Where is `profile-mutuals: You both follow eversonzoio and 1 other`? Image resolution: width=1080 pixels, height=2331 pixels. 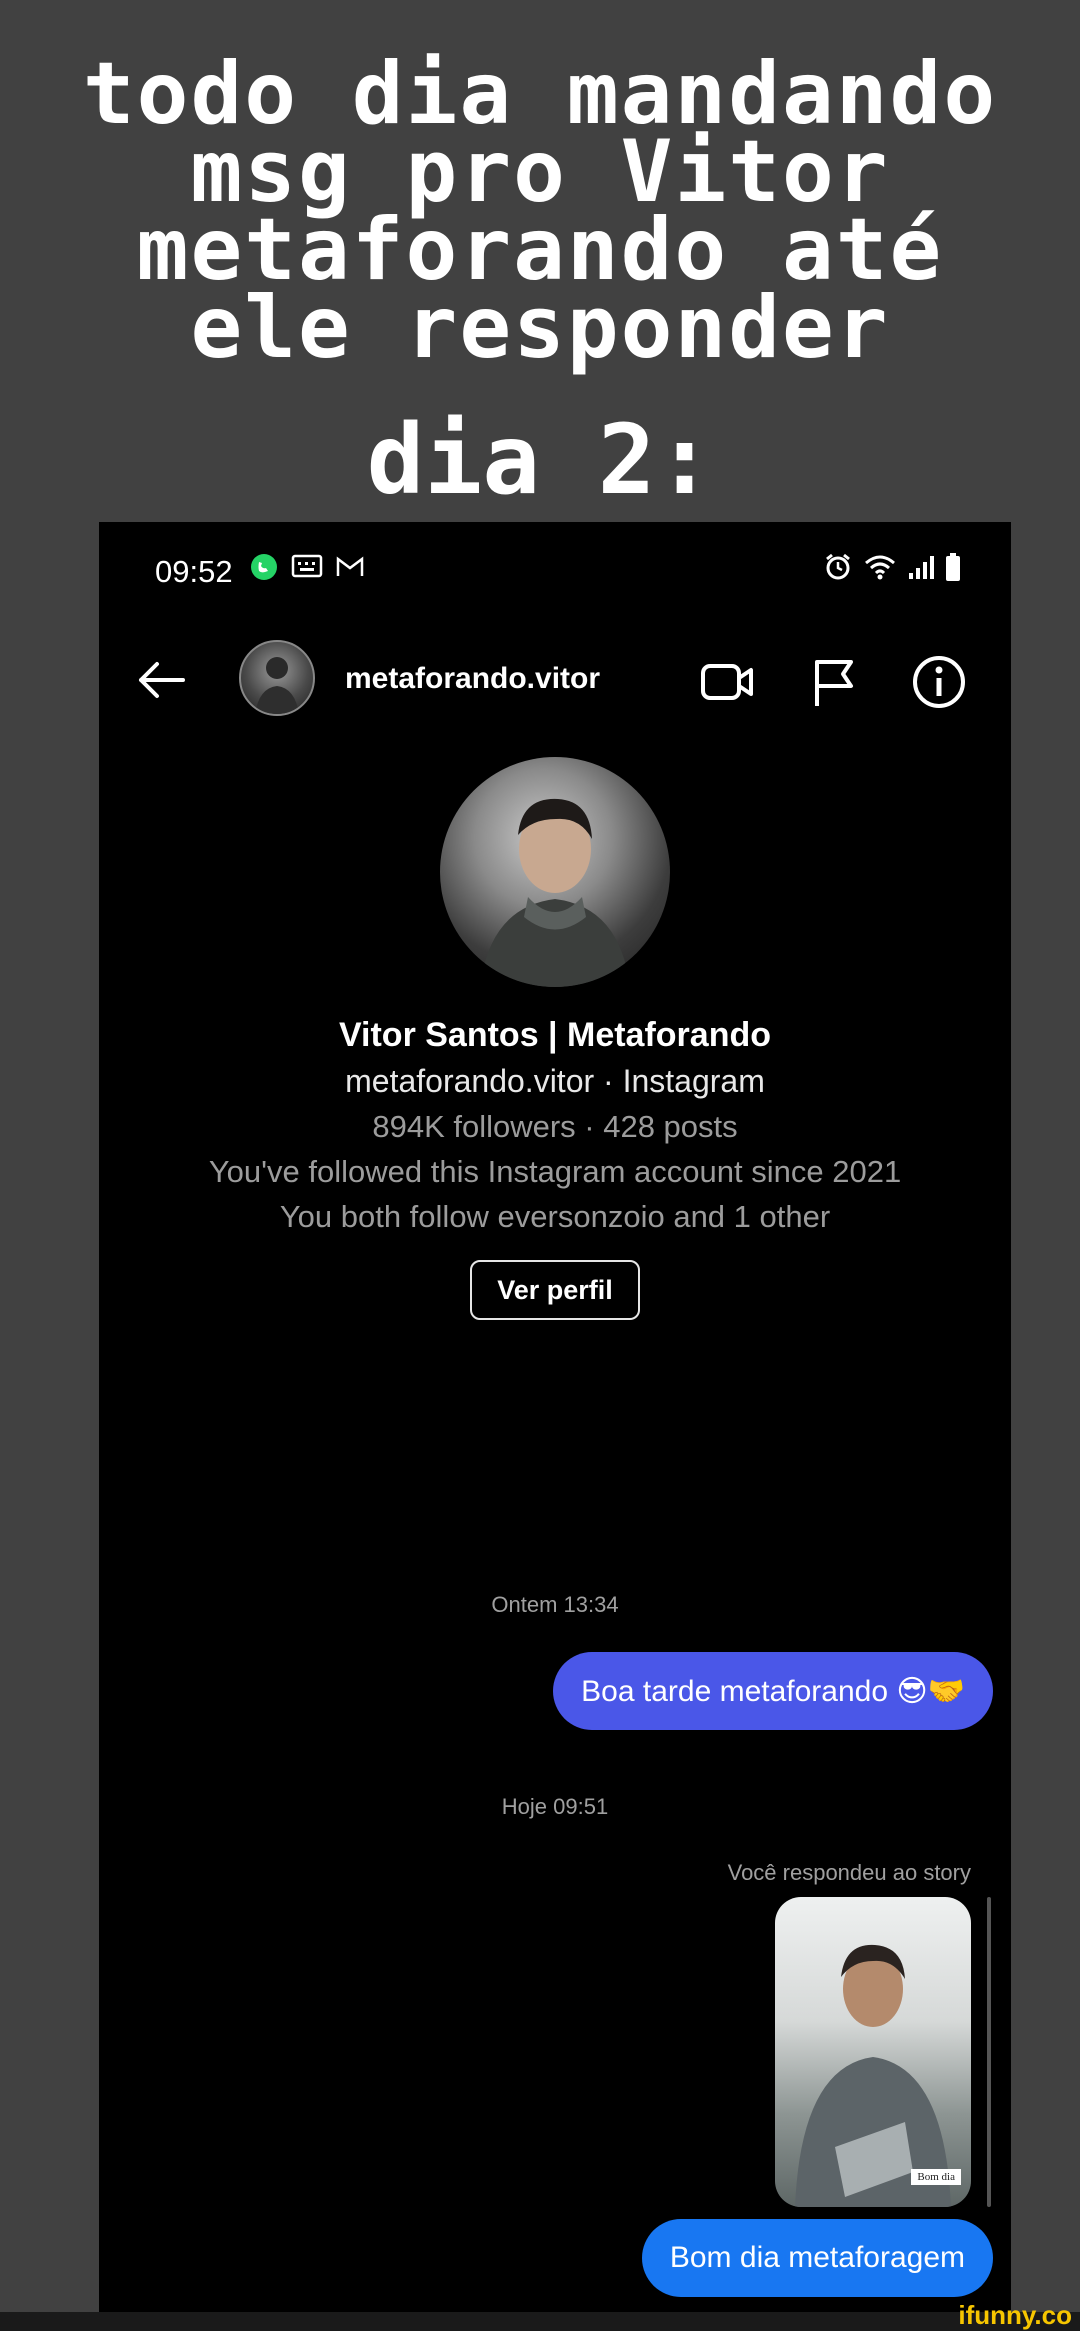
profile-mutuals: You both follow eversonzoio and 1 other is located at coordinates (555, 1216).